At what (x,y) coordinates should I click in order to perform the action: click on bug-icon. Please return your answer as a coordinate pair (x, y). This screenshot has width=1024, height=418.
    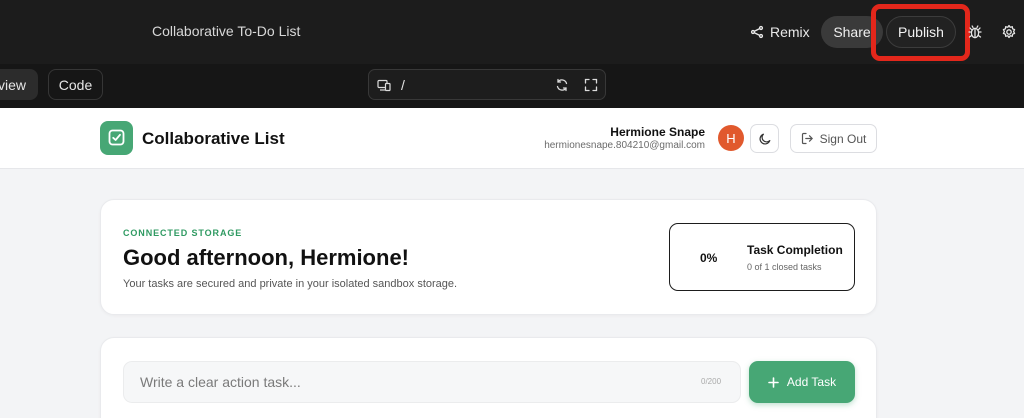
    Looking at the image, I should click on (975, 32).